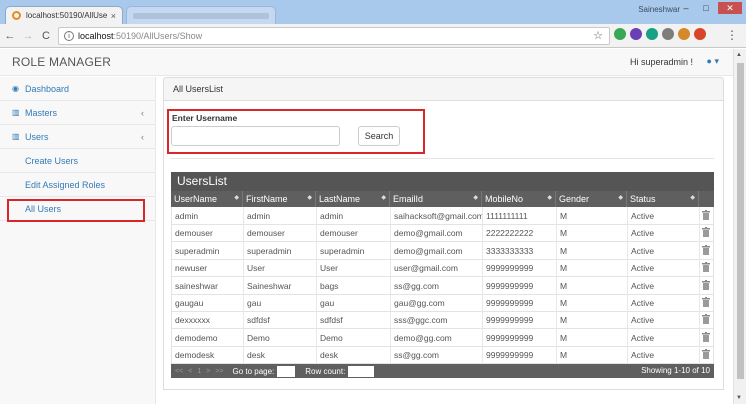  What do you see at coordinates (437, 268) in the screenshot?
I see `table-cell: user@gmail.com` at bounding box center [437, 268].